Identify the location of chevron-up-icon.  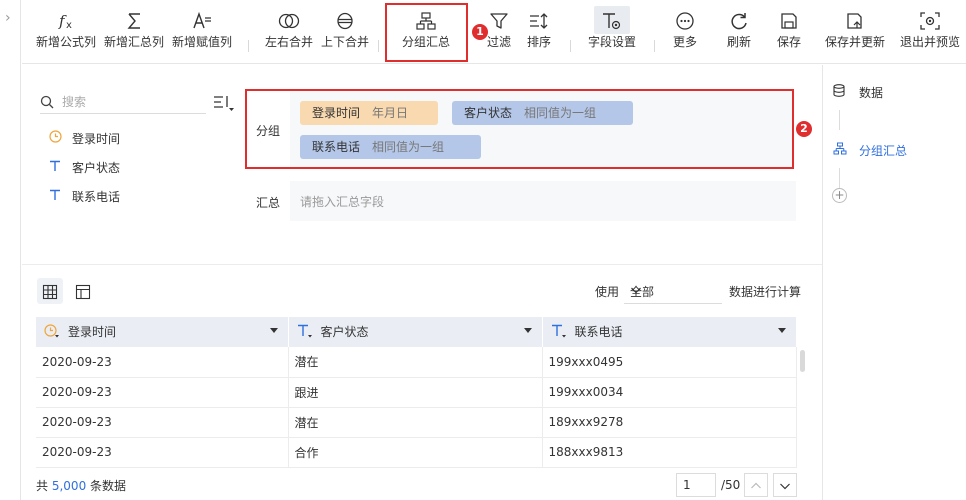
(756, 485).